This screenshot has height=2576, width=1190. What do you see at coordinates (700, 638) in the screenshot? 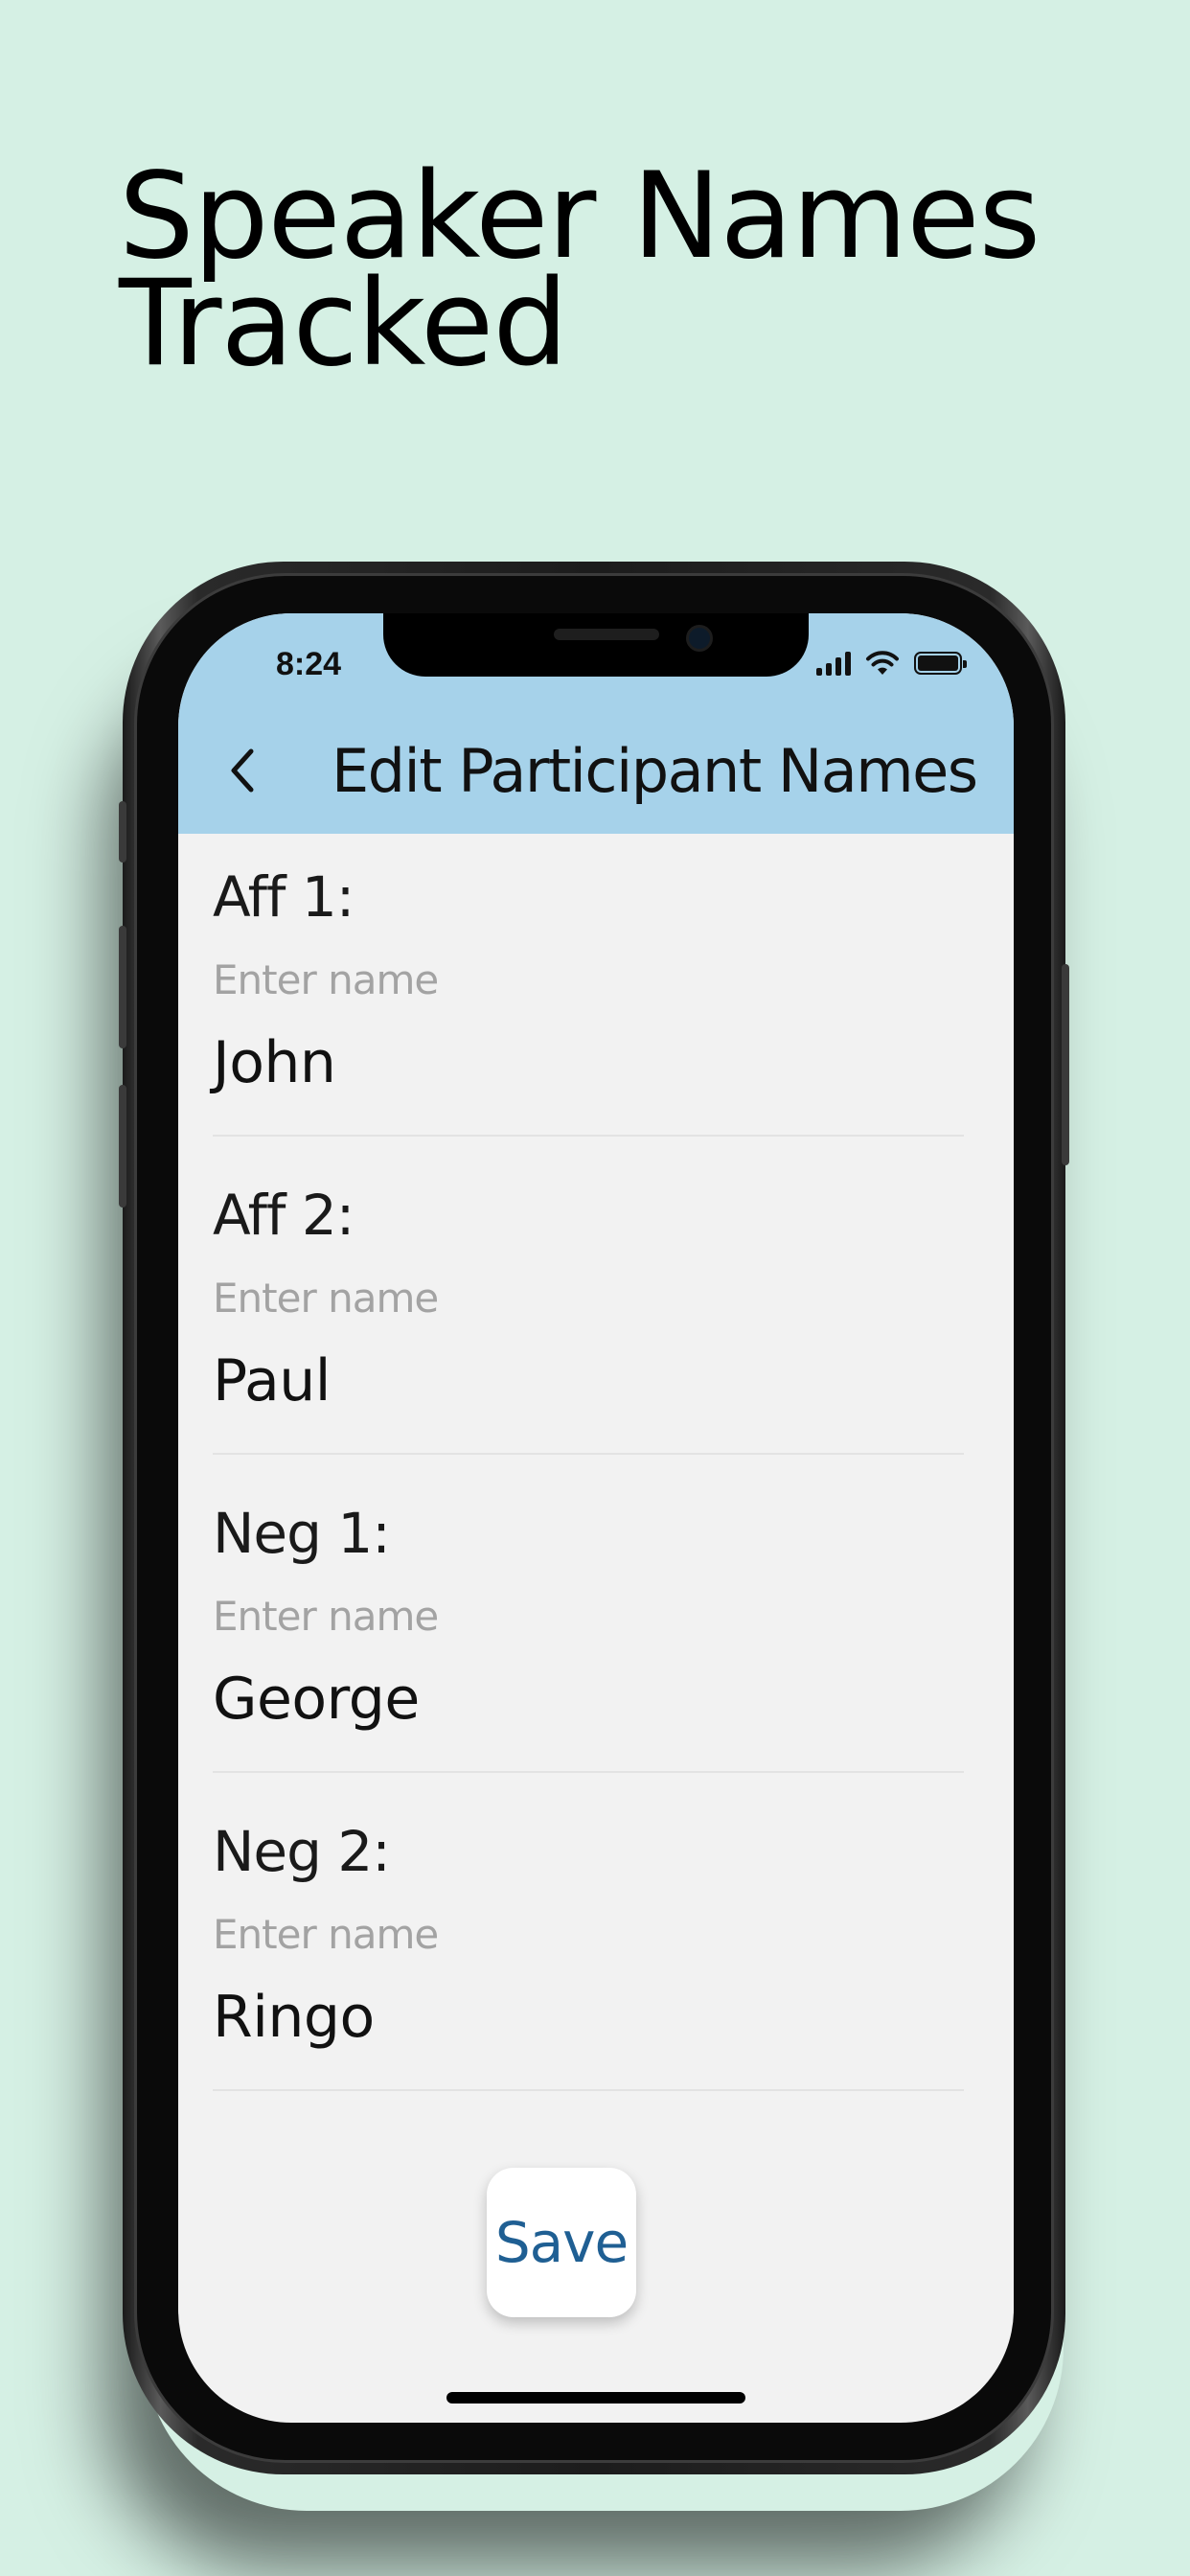
I see `front-camera-icon` at bounding box center [700, 638].